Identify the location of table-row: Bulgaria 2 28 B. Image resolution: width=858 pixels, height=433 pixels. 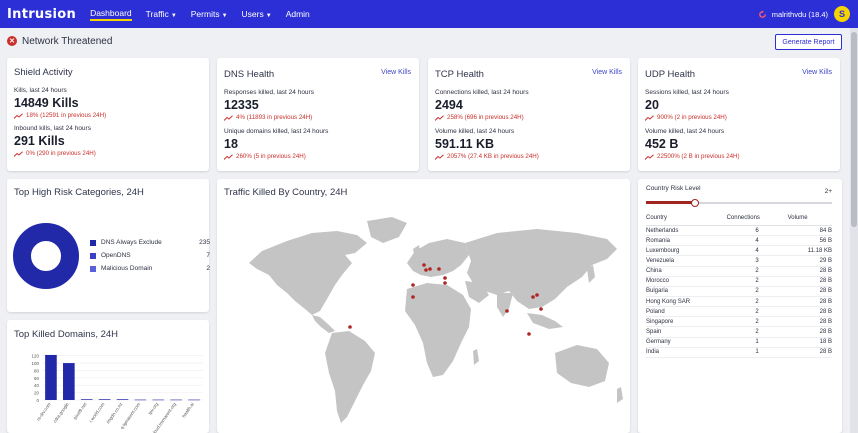
(739, 291).